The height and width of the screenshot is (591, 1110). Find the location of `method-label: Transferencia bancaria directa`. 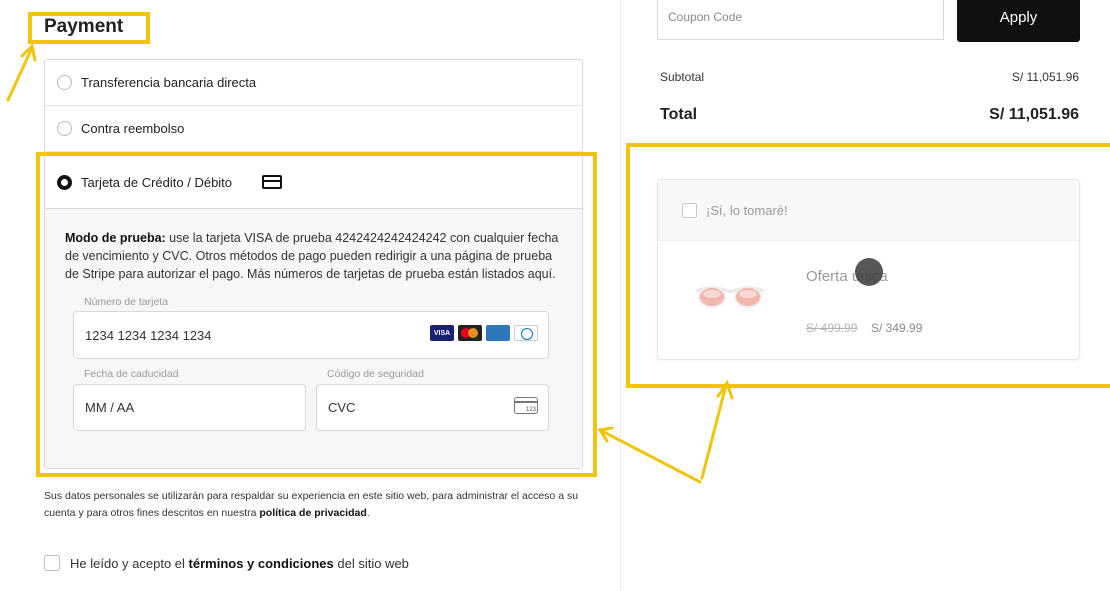

method-label: Transferencia bancaria directa is located at coordinates (169, 82).